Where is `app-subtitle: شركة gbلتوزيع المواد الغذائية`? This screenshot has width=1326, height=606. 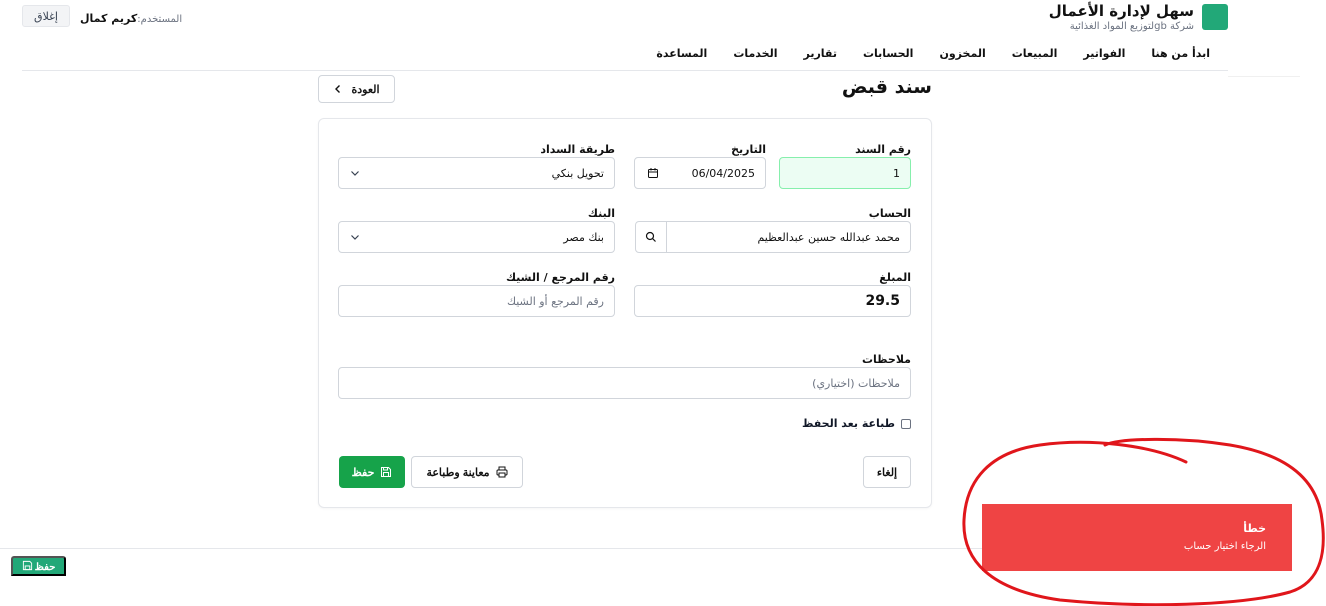 app-subtitle: شركة gbلتوزيع المواد الغذائية is located at coordinates (1131, 26).